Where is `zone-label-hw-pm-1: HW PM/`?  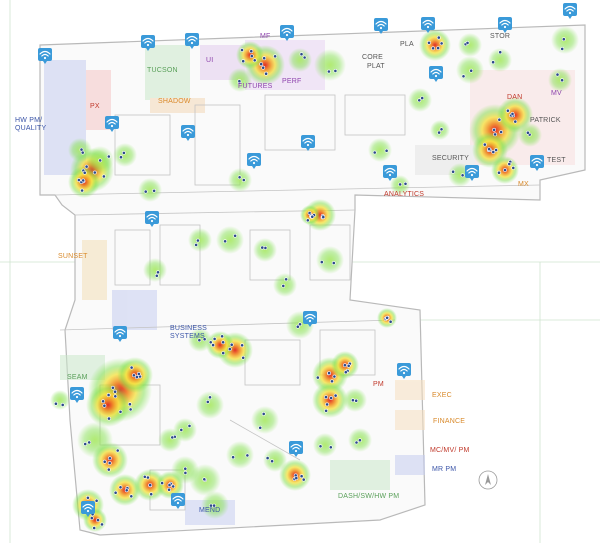 zone-label-hw-pm-1: HW PM/ is located at coordinates (28, 120).